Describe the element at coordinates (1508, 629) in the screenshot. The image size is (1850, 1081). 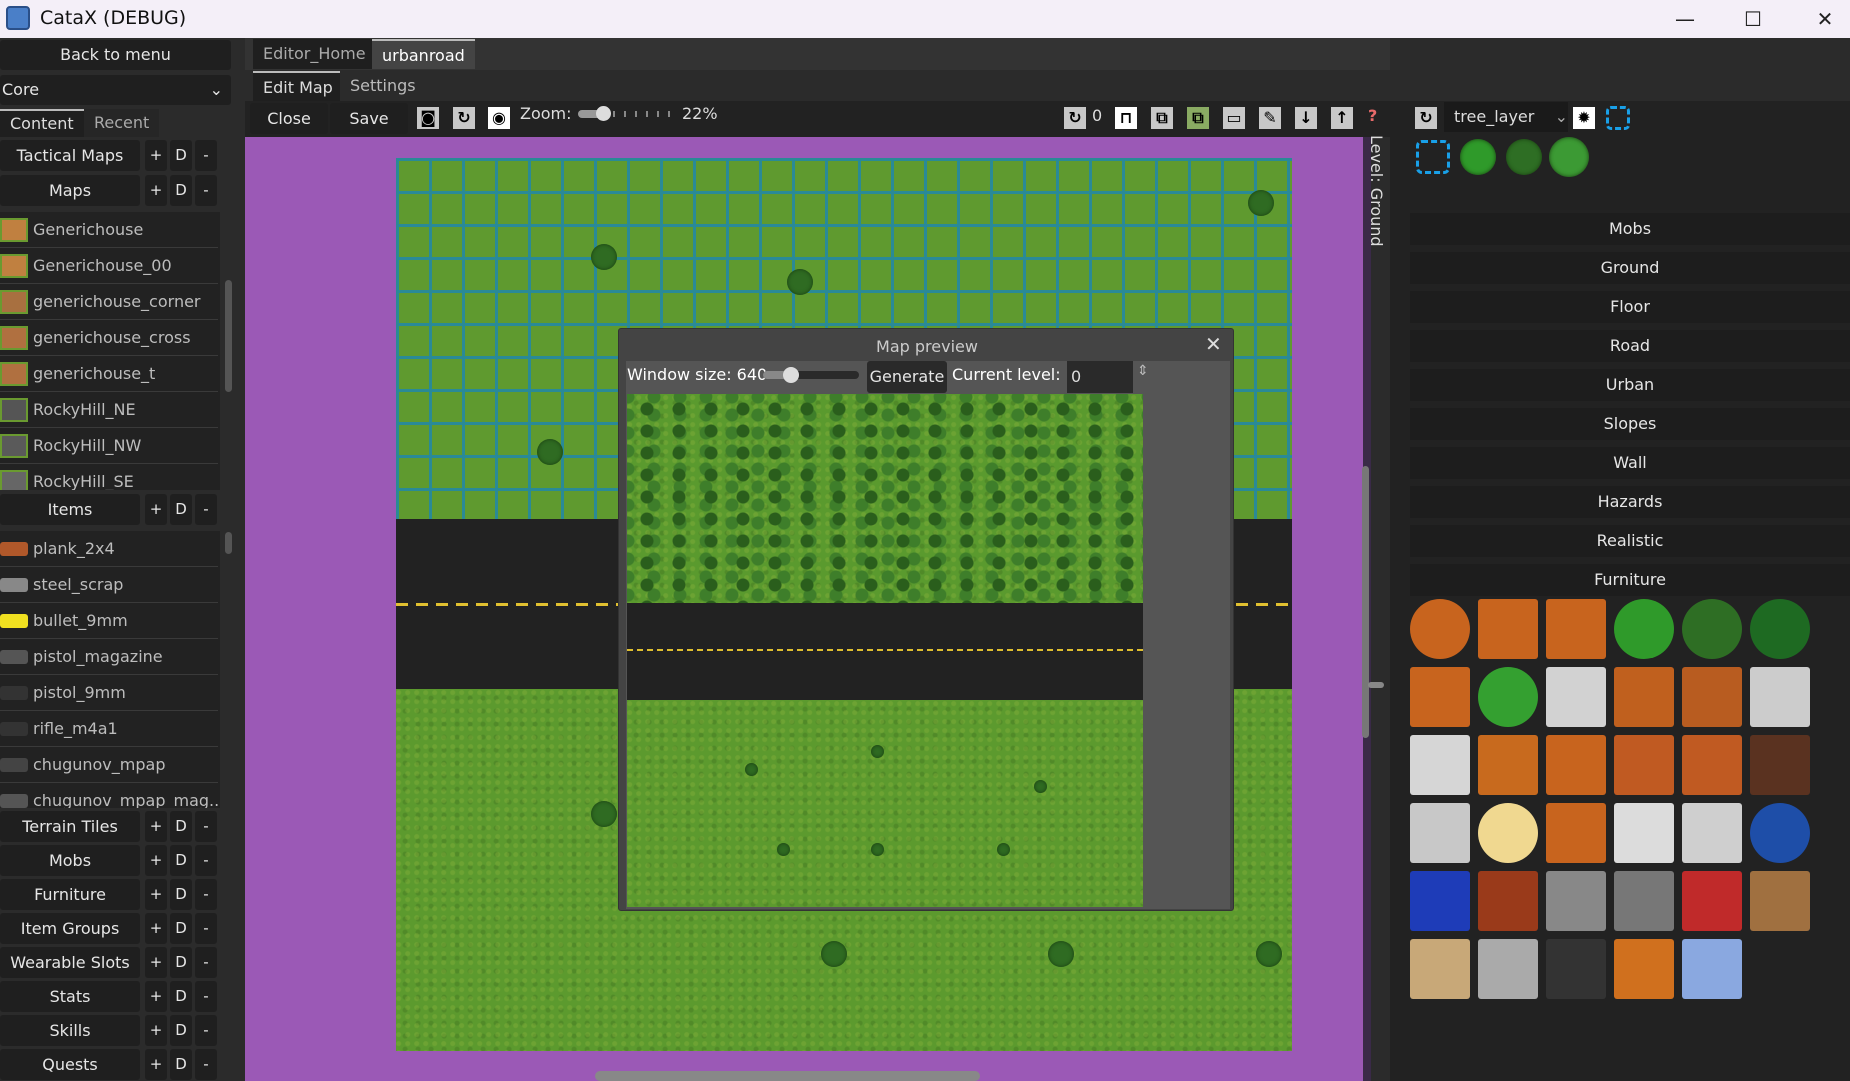
I see `bed-icon` at that location.